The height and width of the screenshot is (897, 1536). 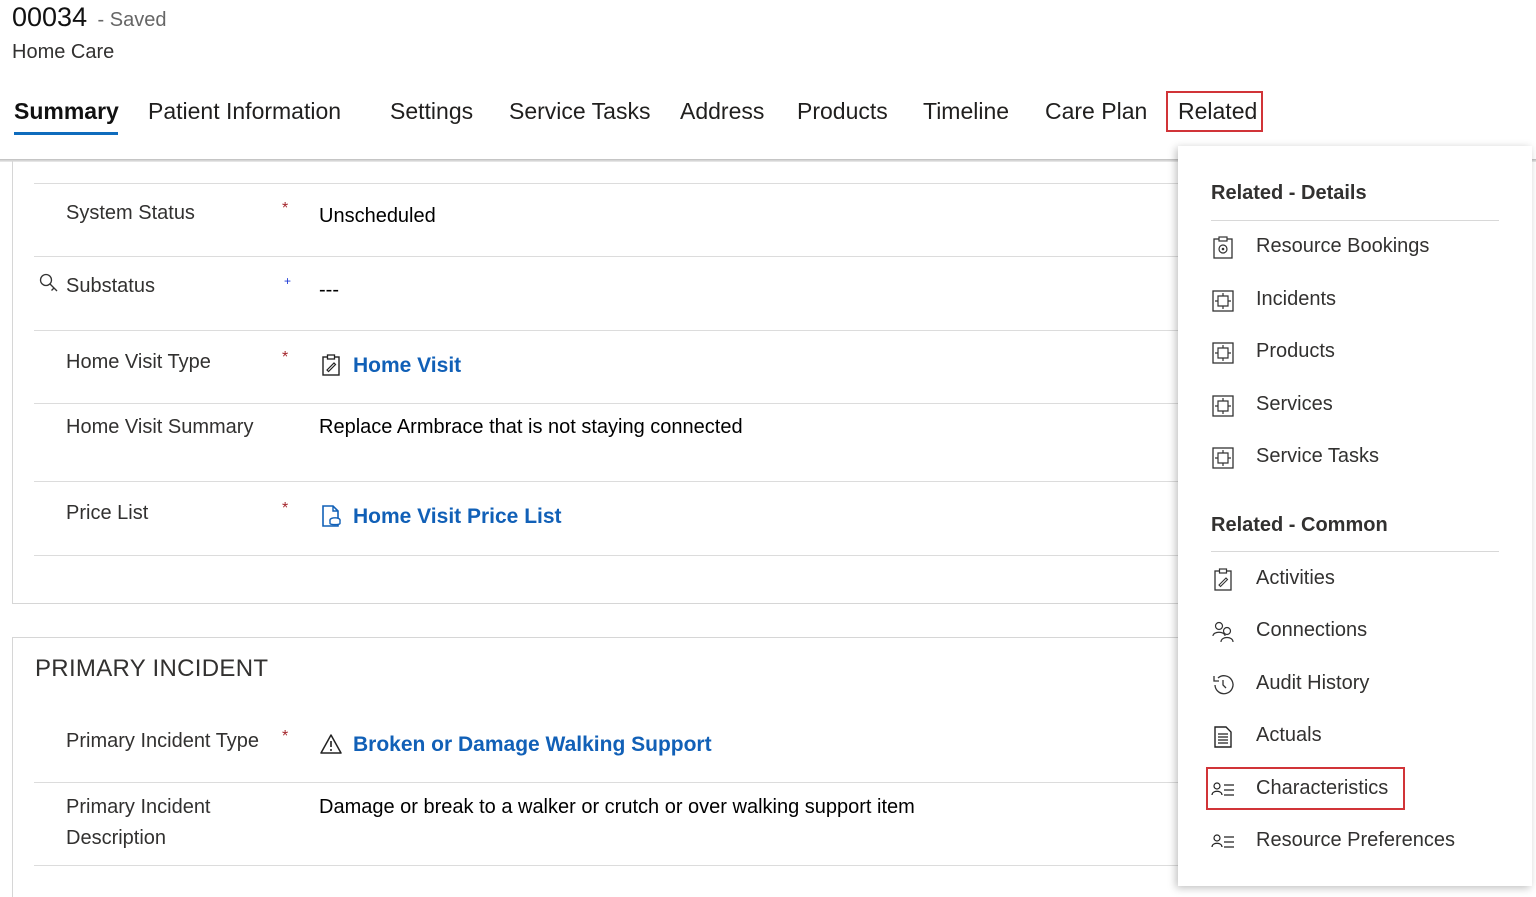 I want to click on menu-item-label: Services, so click(x=1294, y=404).